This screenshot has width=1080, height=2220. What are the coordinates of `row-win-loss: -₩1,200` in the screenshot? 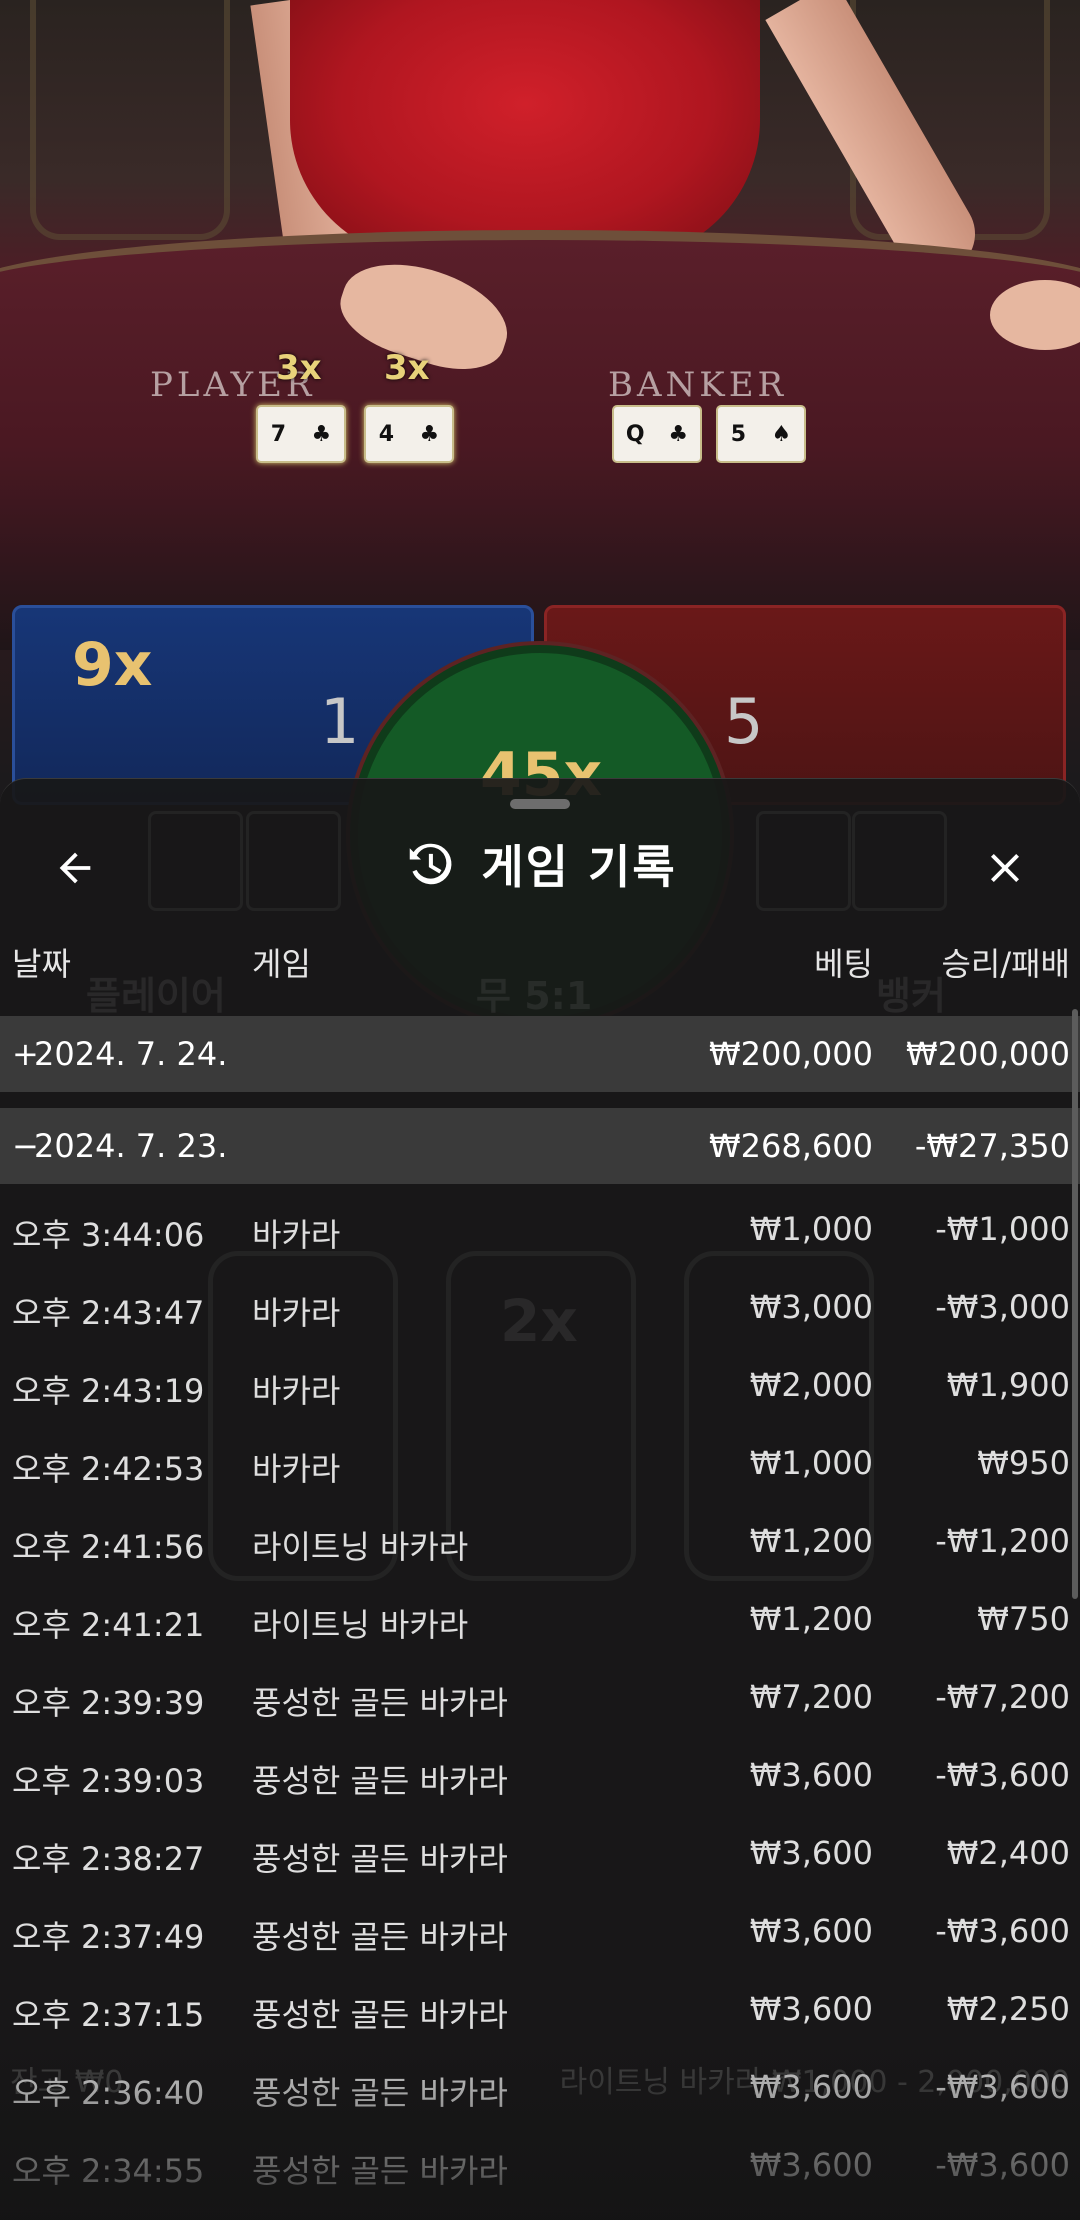 It's located at (1002, 1541).